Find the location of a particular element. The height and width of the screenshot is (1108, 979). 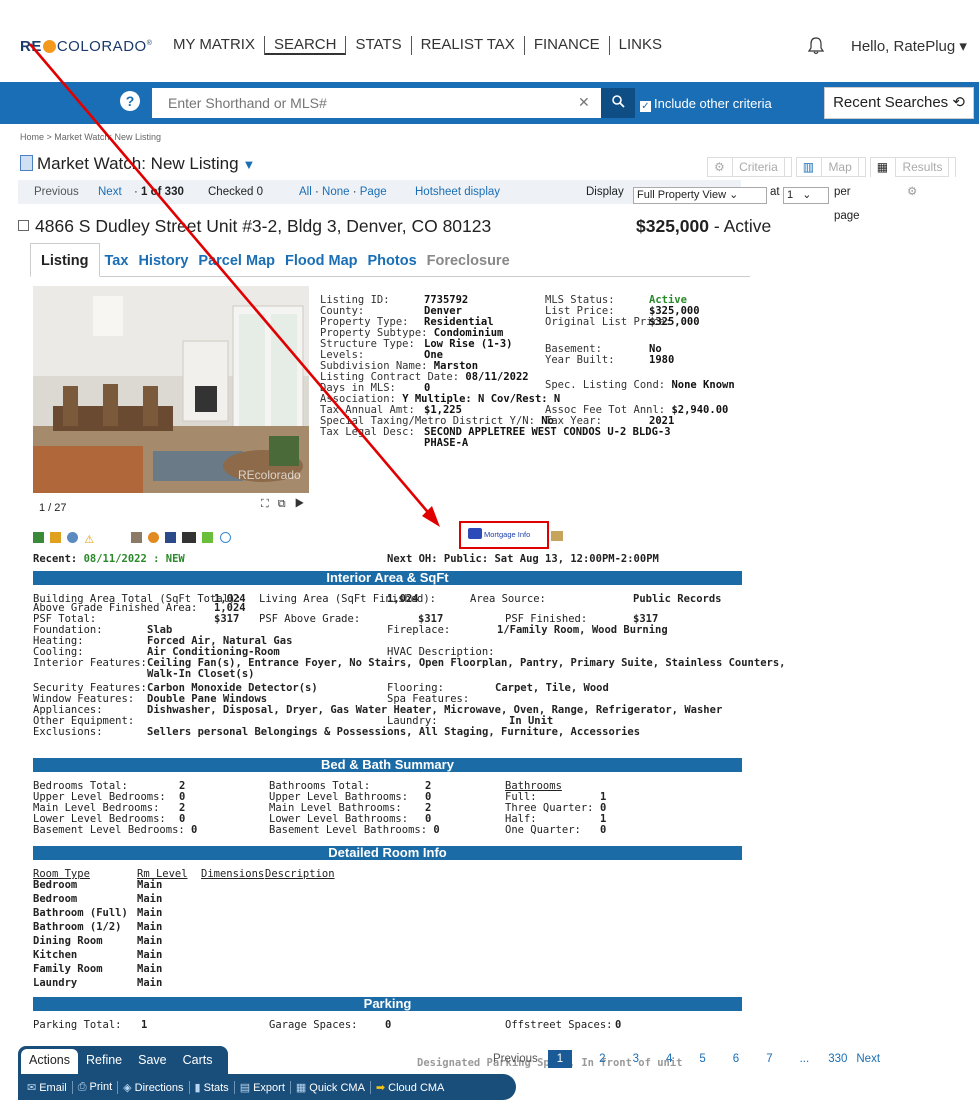

tab-map: ▥ Map is located at coordinates (830, 167).